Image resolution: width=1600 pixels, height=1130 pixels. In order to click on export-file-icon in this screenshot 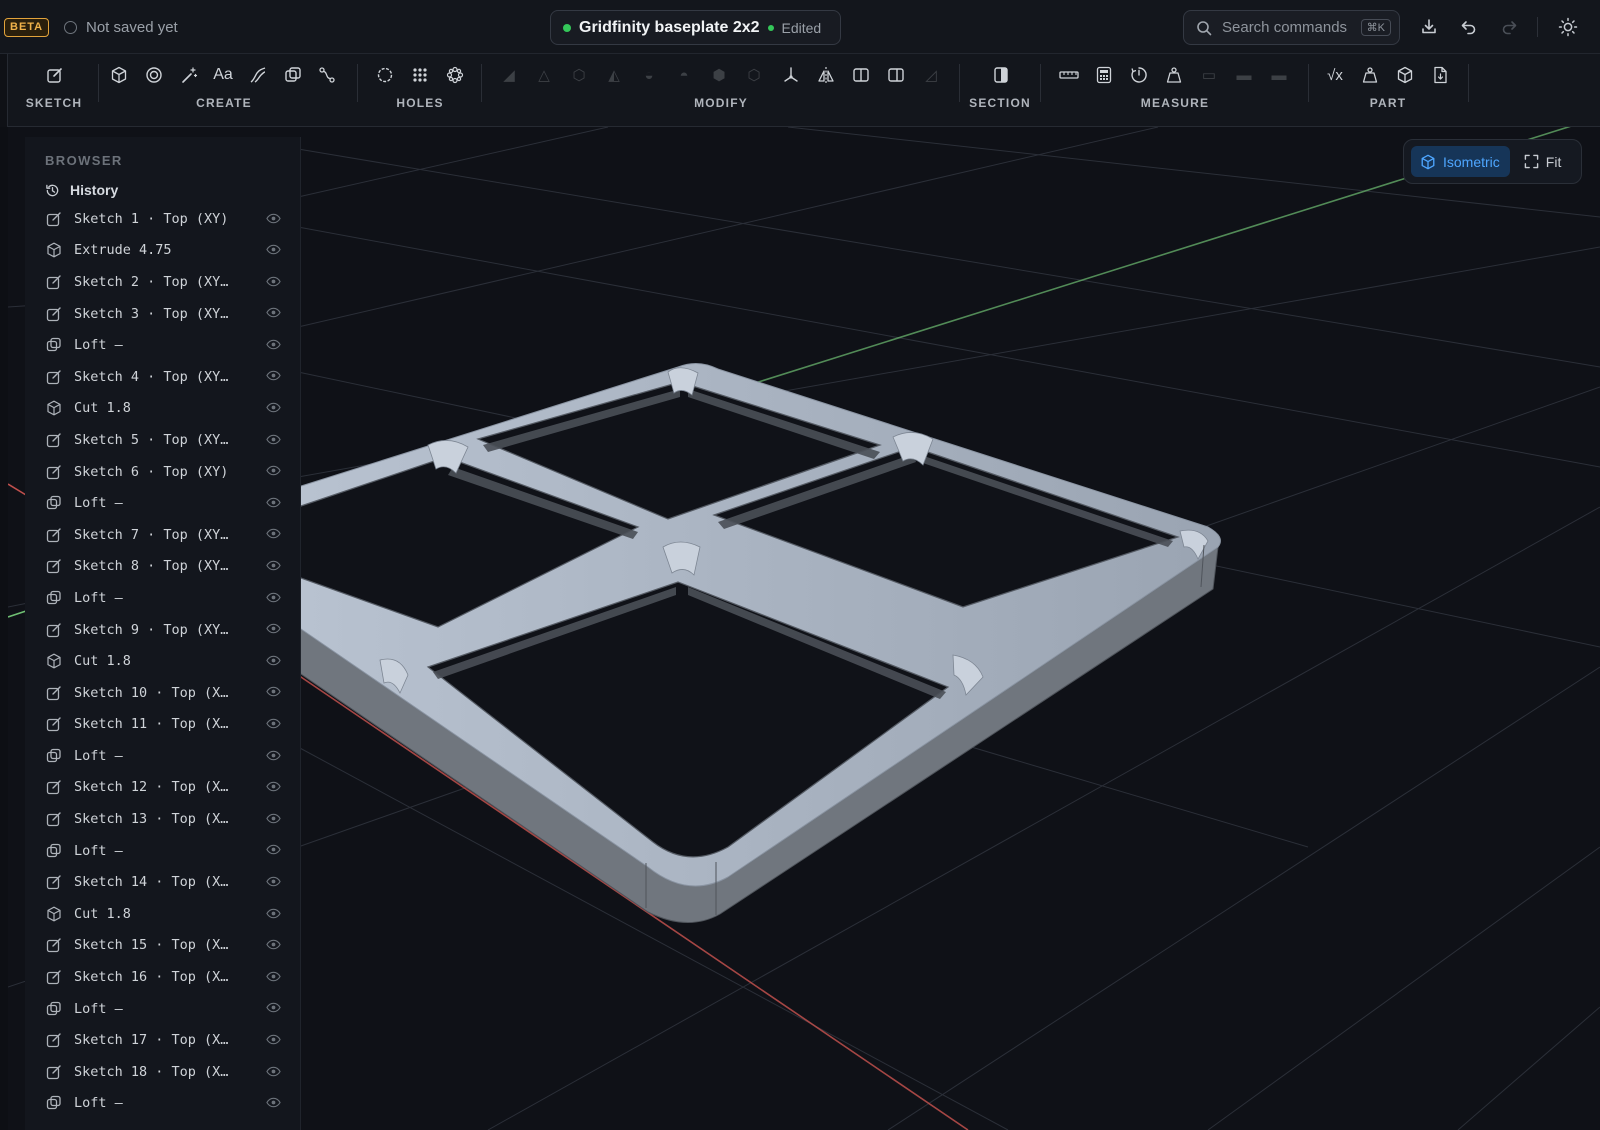, I will do `click(1440, 75)`.